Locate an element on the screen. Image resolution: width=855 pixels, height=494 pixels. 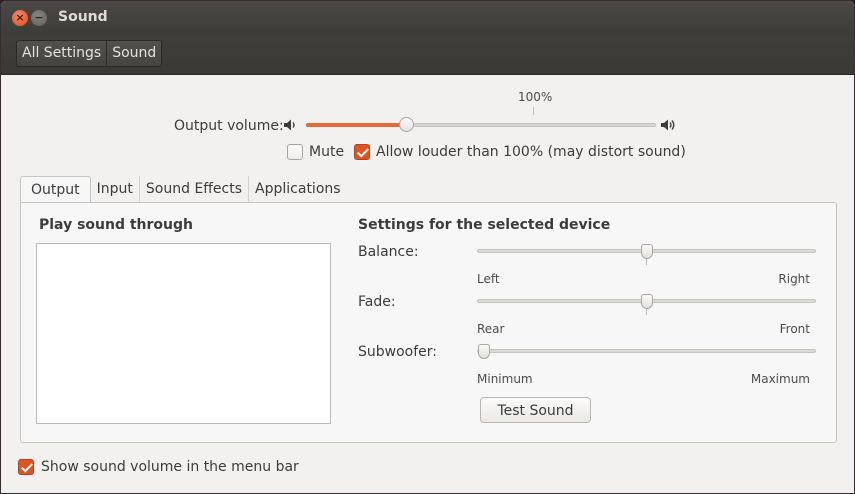
subwoofer-minimum-label: Minimum is located at coordinates (505, 379).